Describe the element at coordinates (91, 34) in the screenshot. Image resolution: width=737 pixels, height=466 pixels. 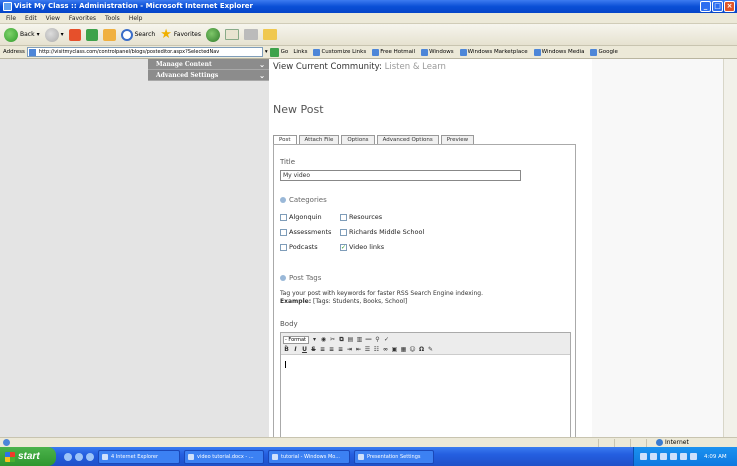
I see `refresh-icon` at that location.